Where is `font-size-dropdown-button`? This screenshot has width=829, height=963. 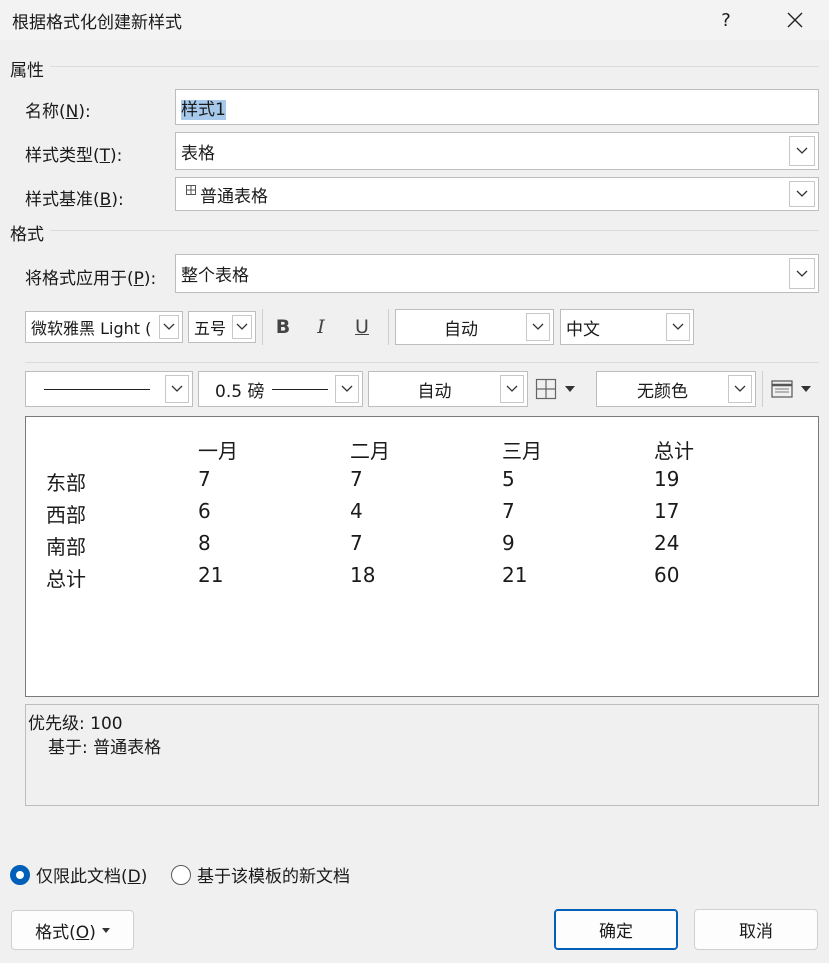
font-size-dropdown-button is located at coordinates (242, 327).